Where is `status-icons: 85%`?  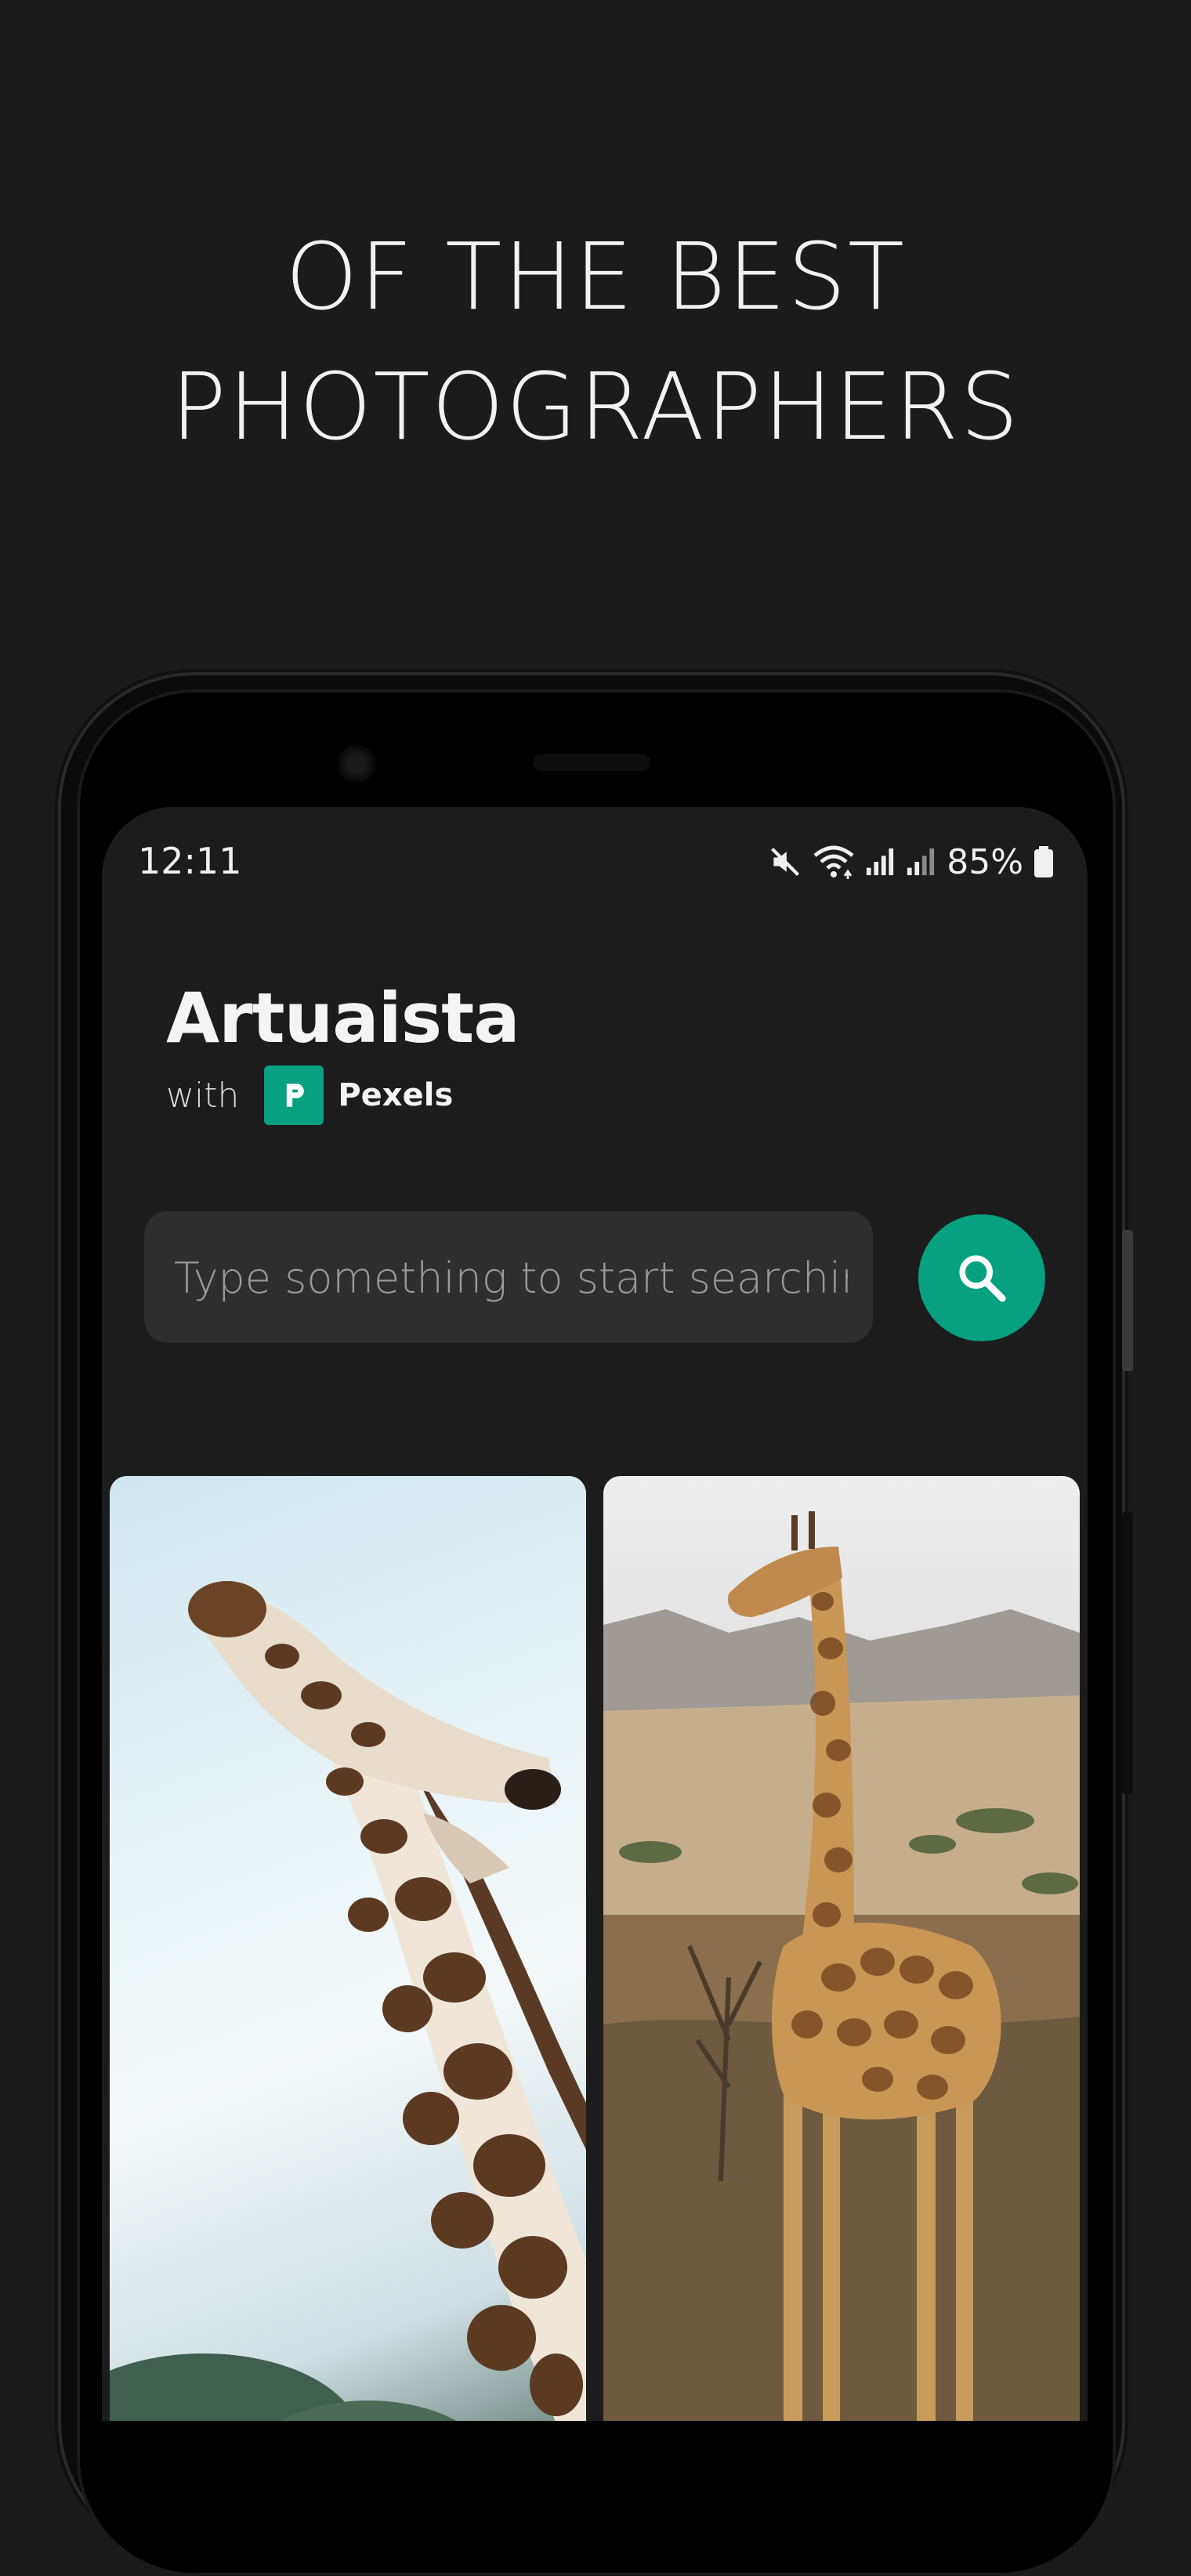 status-icons: 85% is located at coordinates (911, 862).